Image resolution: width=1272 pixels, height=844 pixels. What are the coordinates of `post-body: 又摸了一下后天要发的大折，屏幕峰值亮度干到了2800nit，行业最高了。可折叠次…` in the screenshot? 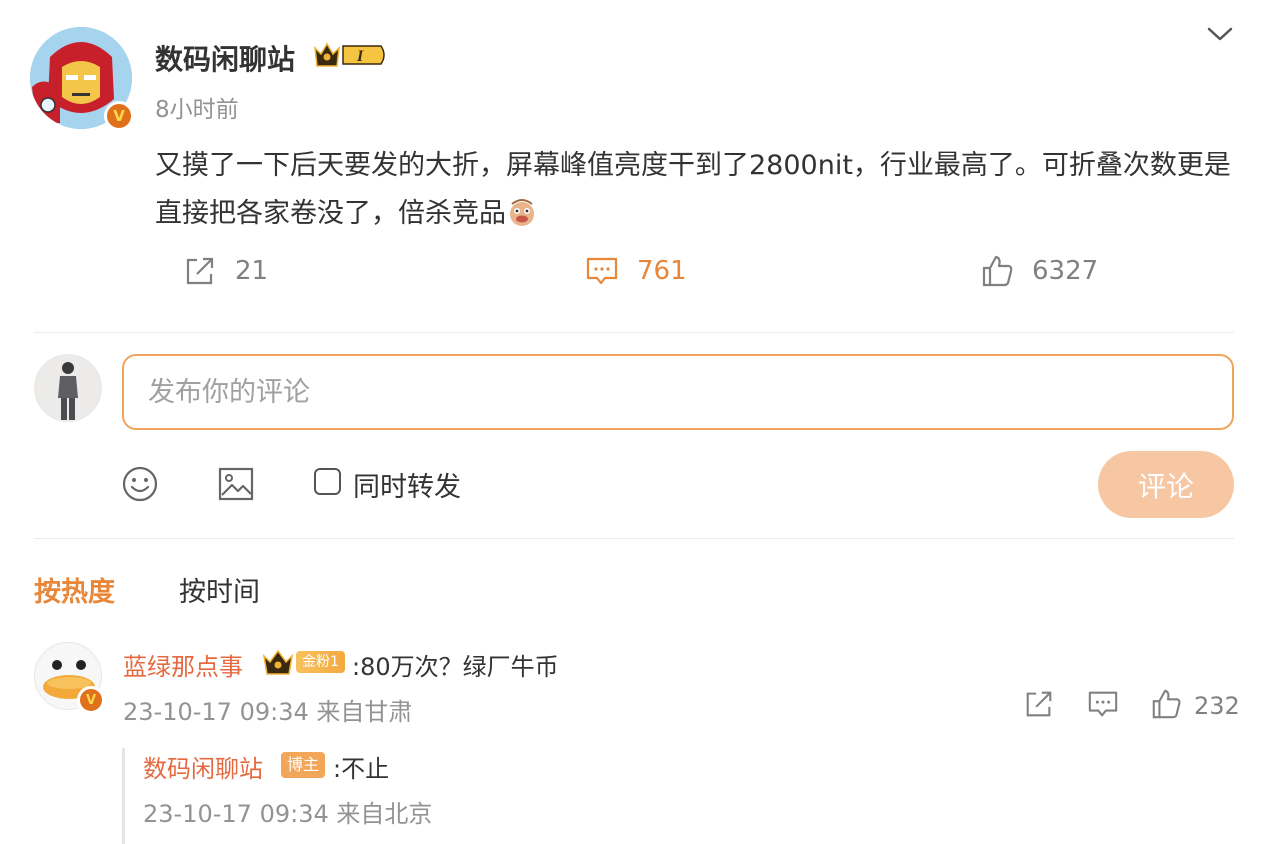 It's located at (695, 190).